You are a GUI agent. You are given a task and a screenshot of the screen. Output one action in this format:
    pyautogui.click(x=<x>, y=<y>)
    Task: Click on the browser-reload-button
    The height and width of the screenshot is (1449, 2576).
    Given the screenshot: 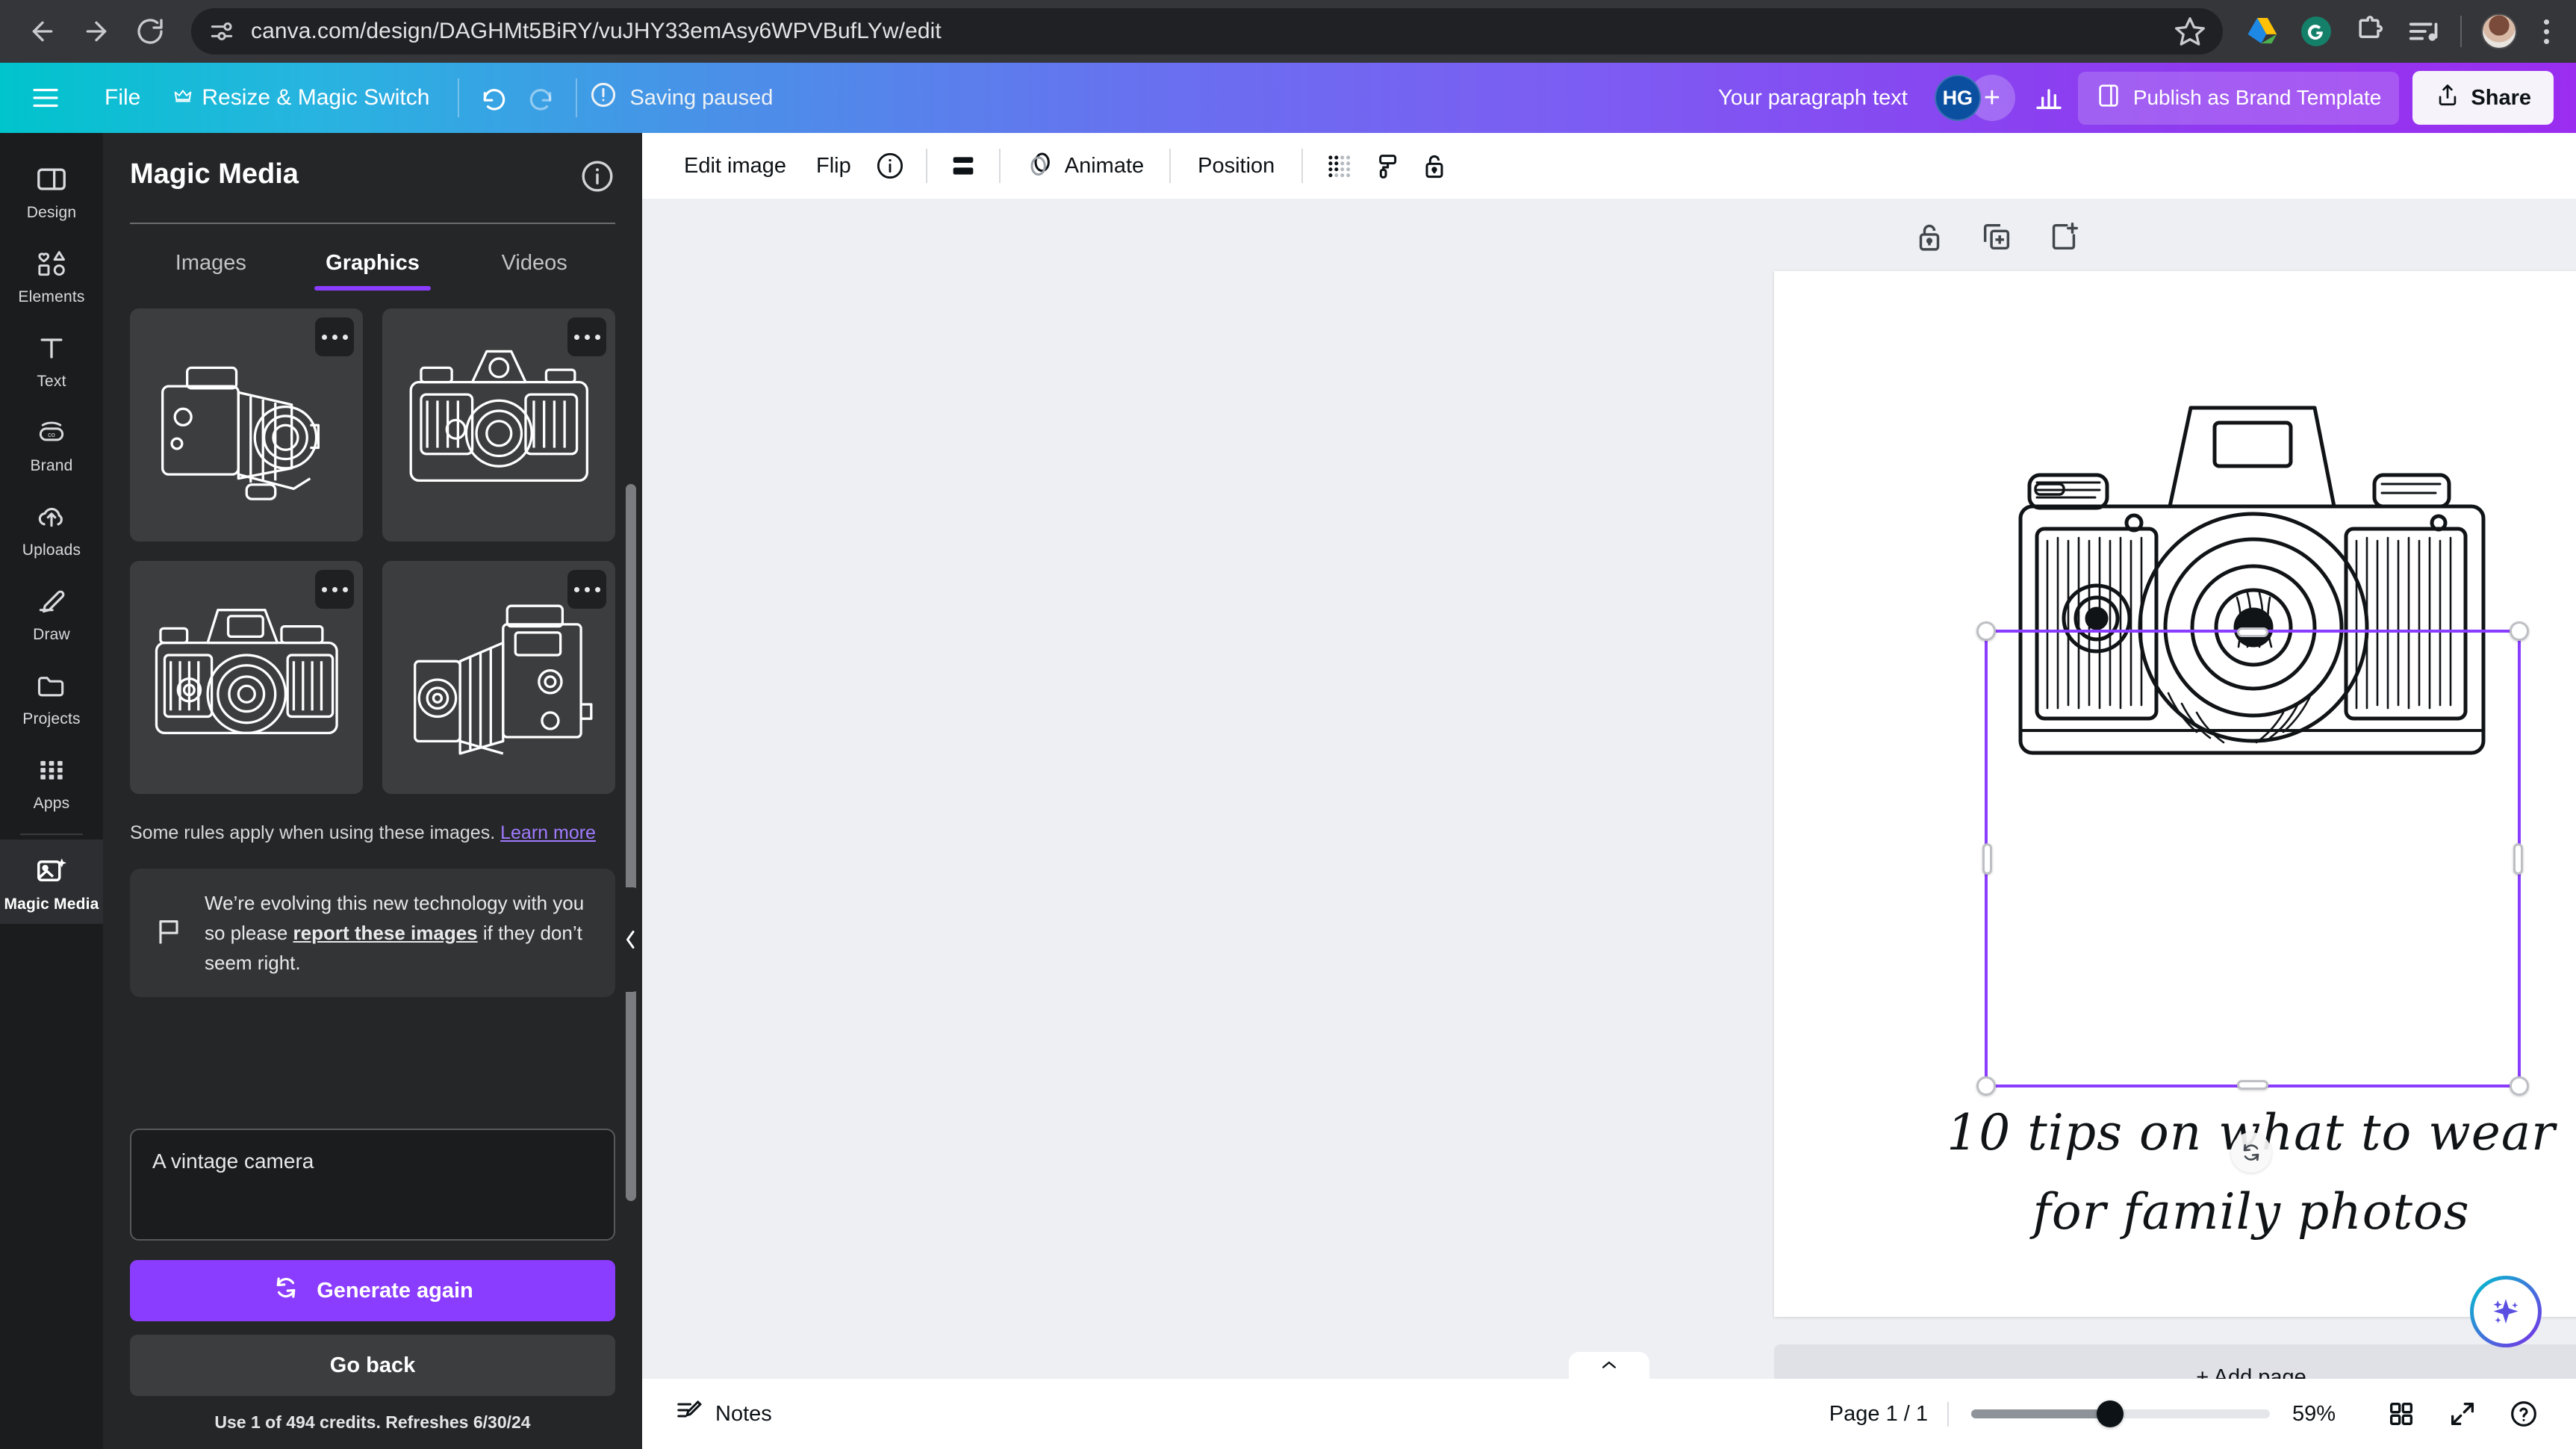 What is the action you would take?
    pyautogui.click(x=150, y=32)
    